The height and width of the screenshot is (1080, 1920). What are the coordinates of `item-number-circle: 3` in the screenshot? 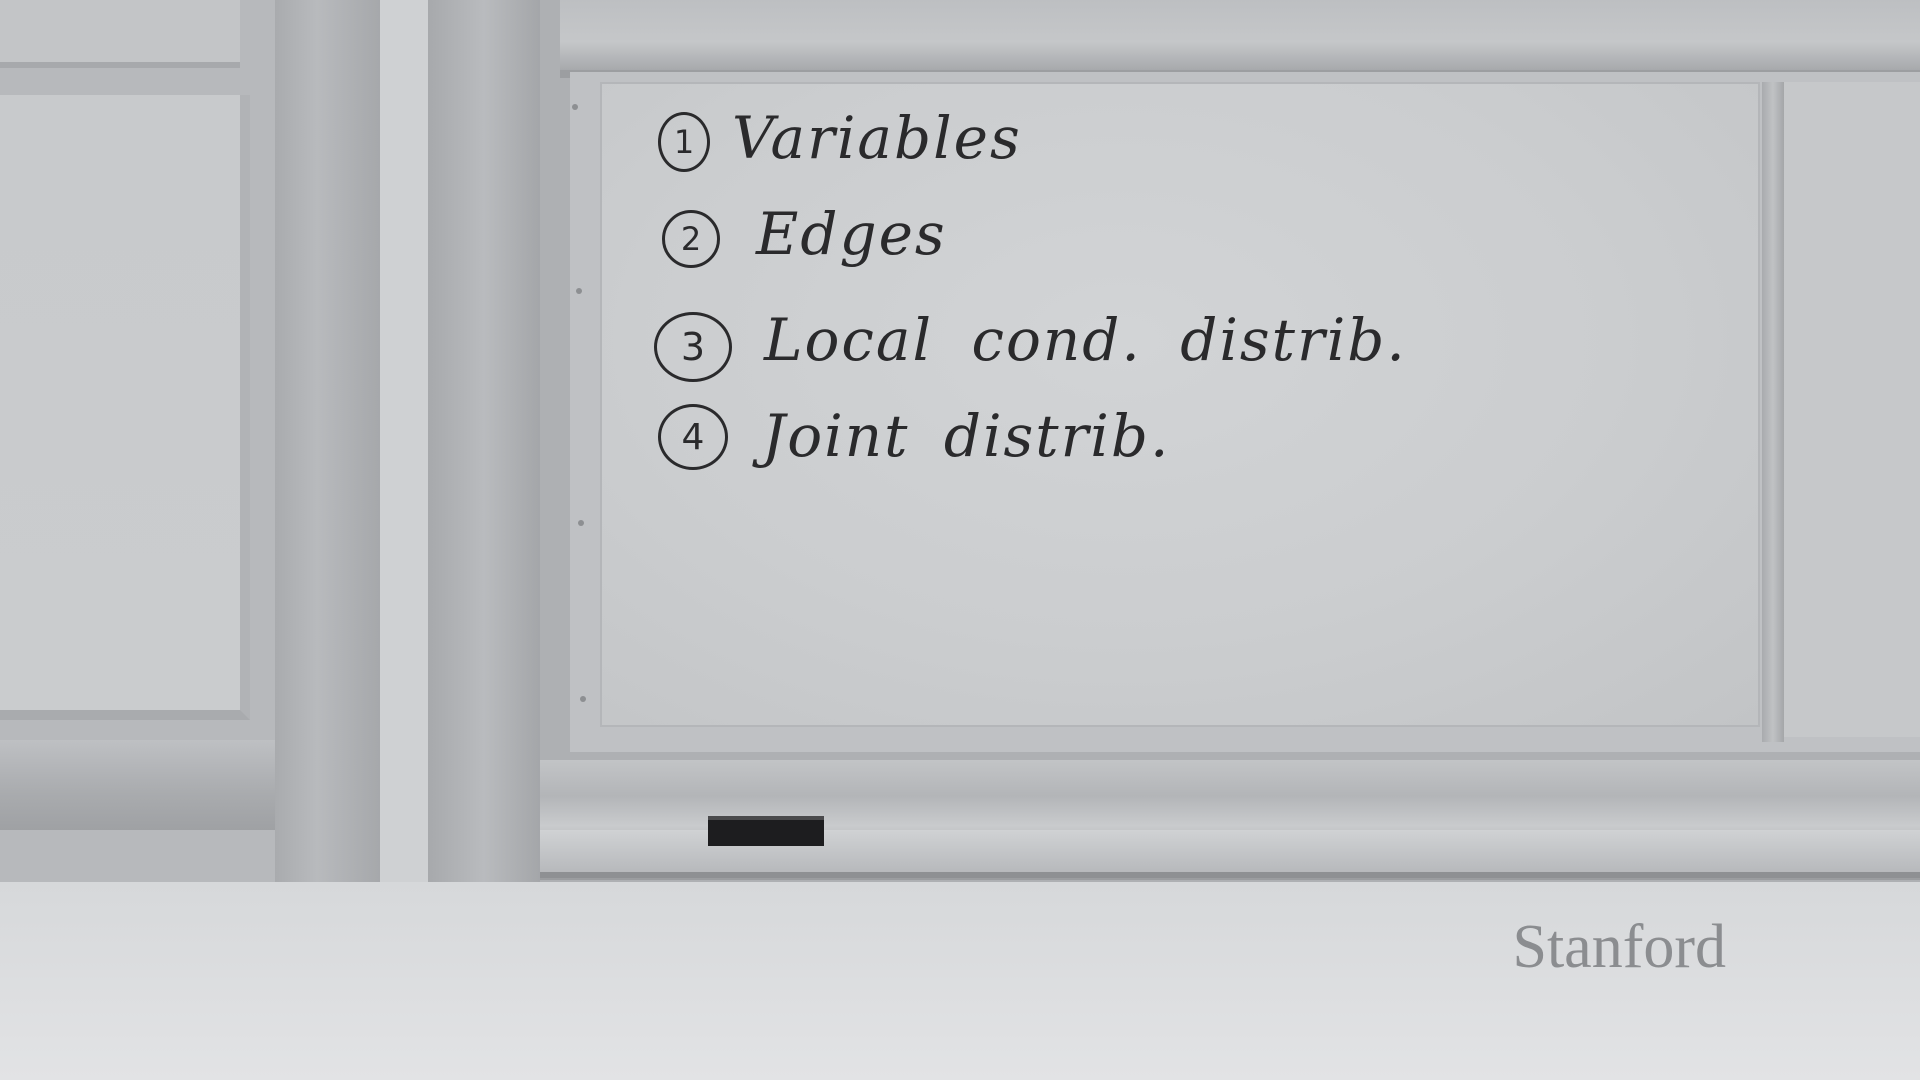 It's located at (693, 347).